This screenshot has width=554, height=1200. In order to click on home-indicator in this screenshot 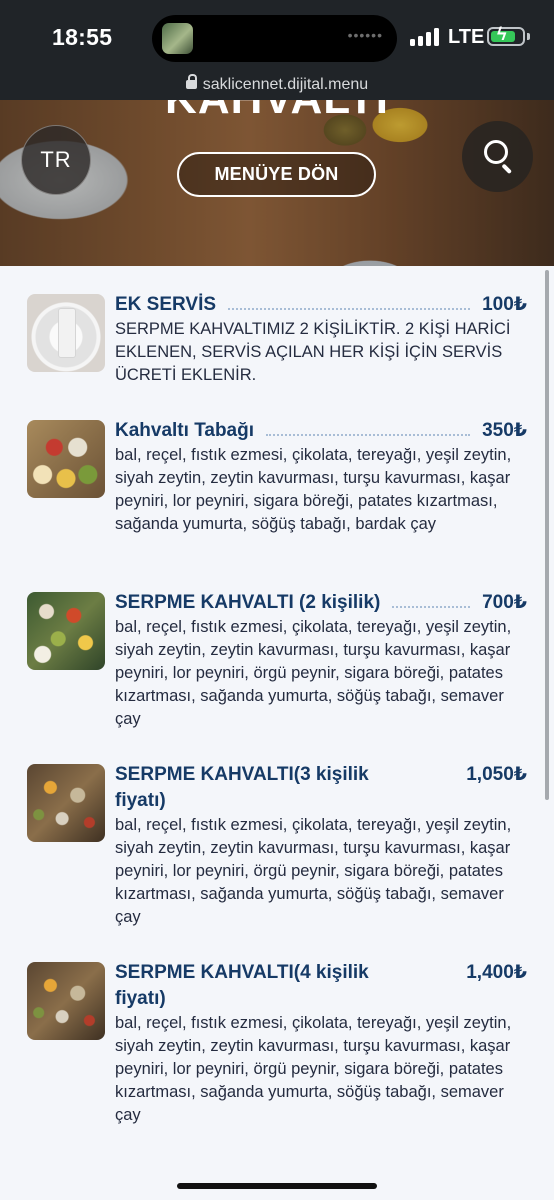, I will do `click(277, 1186)`.